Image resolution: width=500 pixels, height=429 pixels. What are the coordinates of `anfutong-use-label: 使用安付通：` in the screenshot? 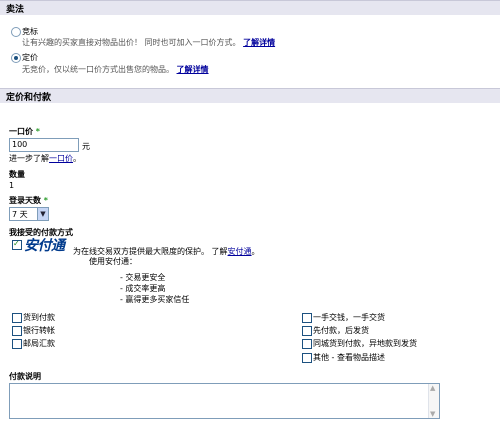 It's located at (113, 261).